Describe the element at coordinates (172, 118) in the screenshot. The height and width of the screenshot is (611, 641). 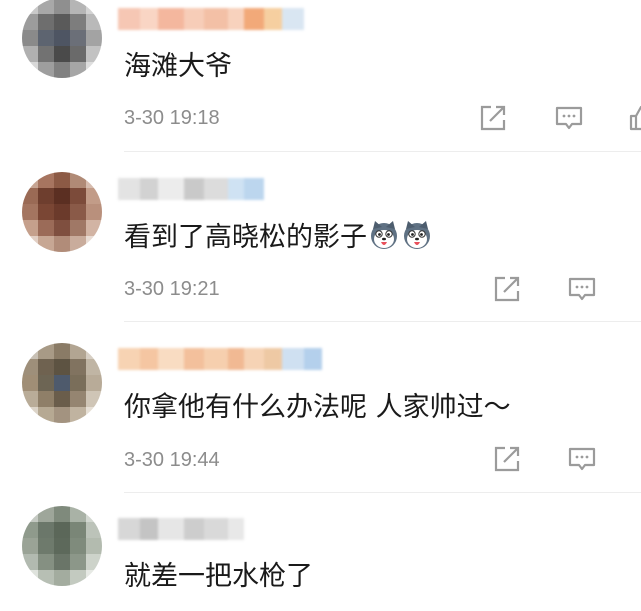
I see `comment-time: 3-30 19:18` at that location.